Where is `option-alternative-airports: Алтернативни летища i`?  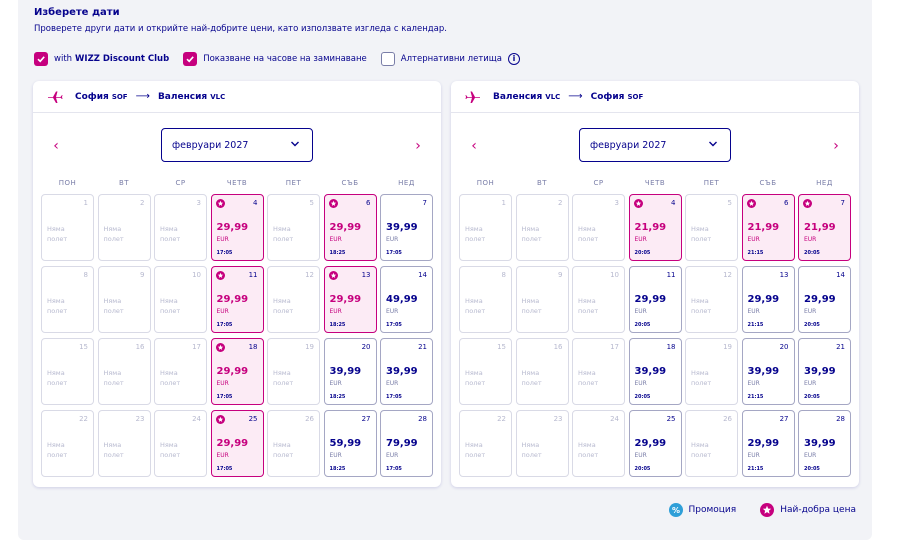 option-alternative-airports: Алтернативни летища i is located at coordinates (450, 59).